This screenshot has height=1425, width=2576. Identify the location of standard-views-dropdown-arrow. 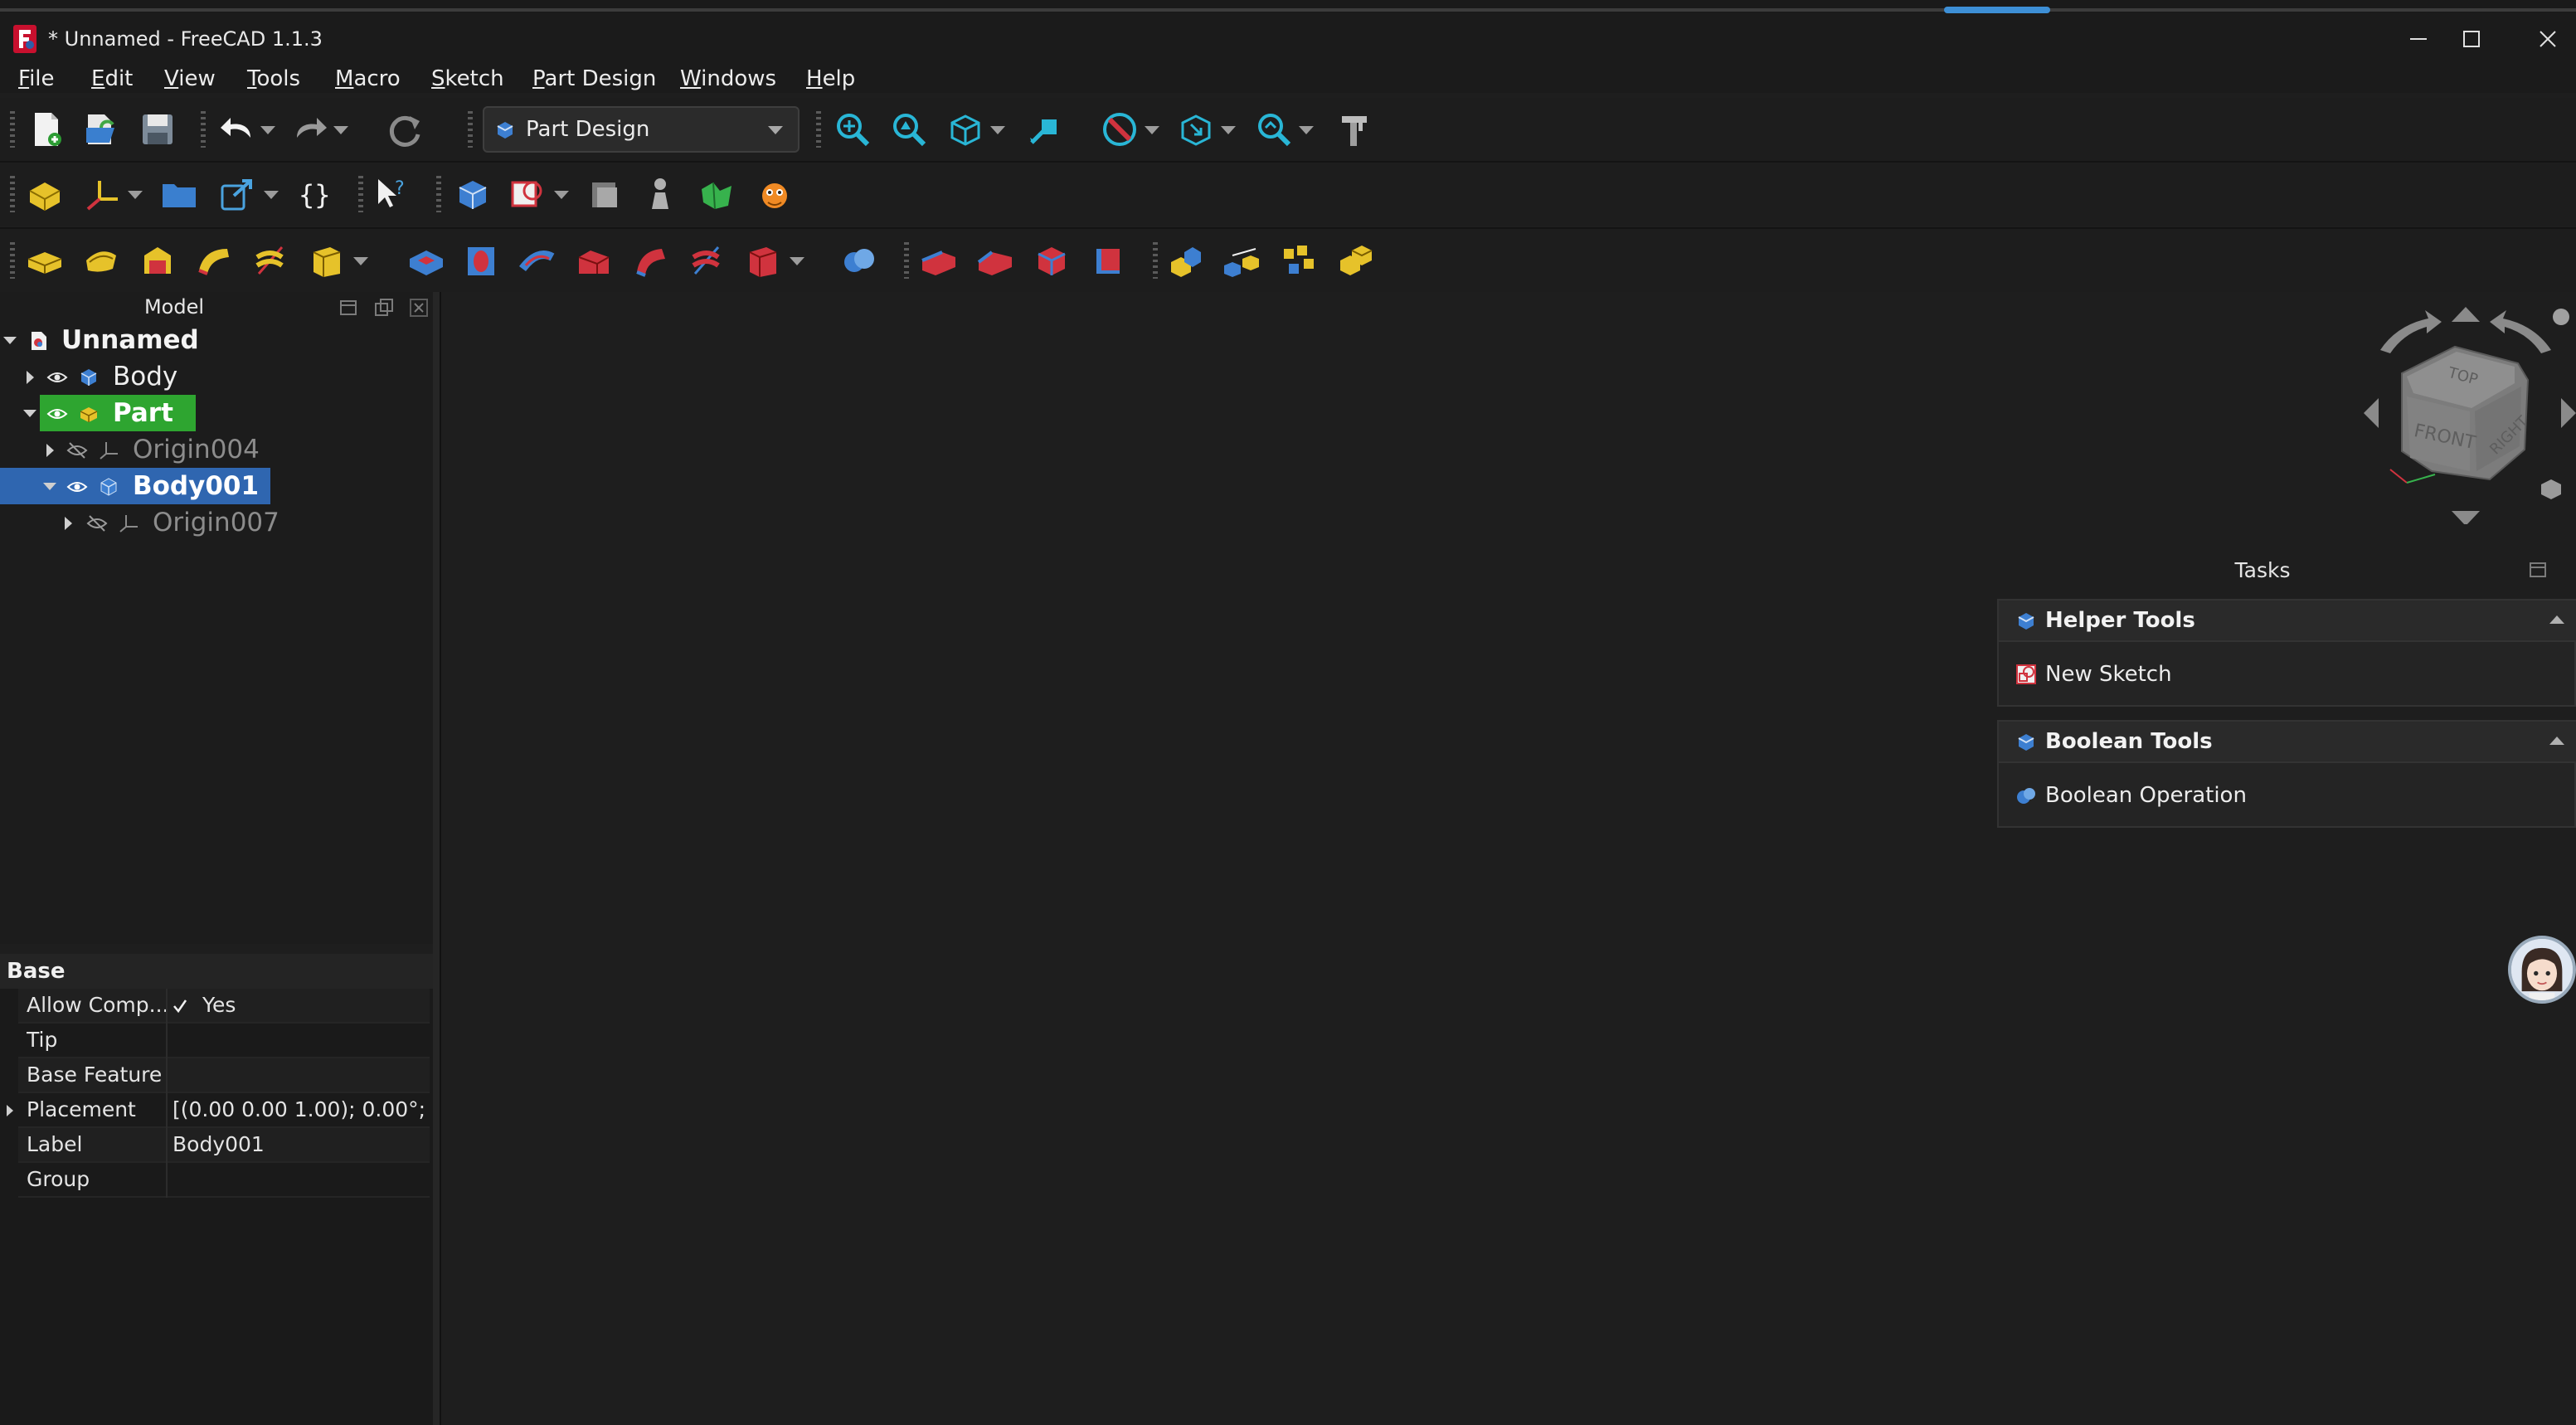
(997, 129).